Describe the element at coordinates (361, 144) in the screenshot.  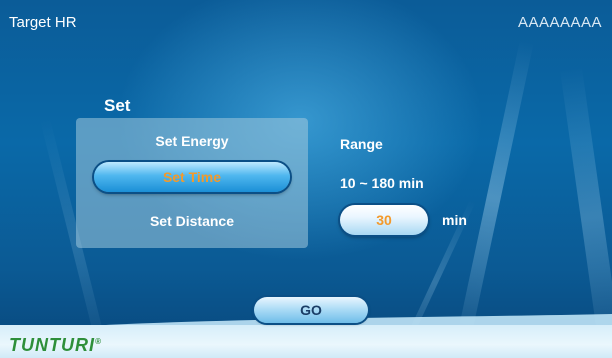
I see `range-label: Range` at that location.